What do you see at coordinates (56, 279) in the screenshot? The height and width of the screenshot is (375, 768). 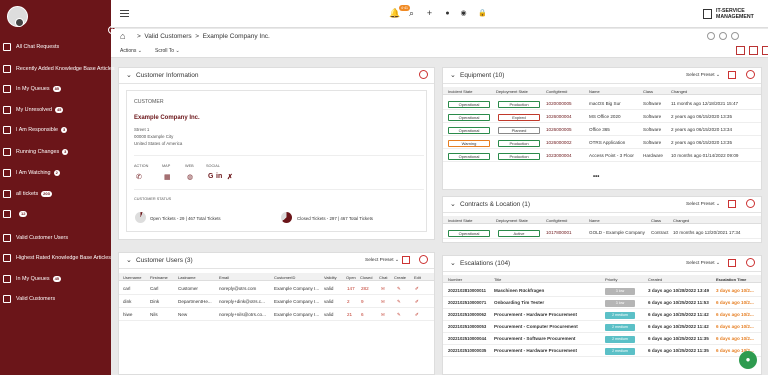 I see `sidebar-item-in-my-queues-2: In My Queues 45` at bounding box center [56, 279].